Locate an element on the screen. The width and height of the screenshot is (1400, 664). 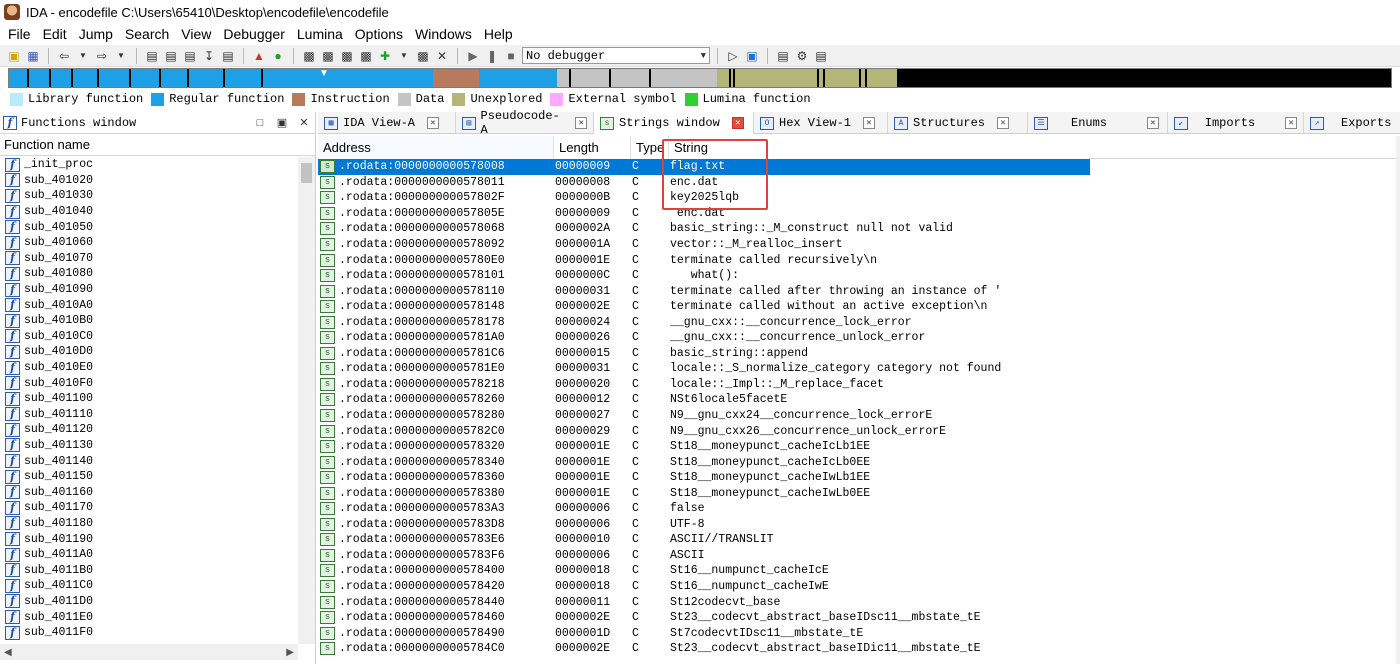
menu-view: View is located at coordinates (196, 34).